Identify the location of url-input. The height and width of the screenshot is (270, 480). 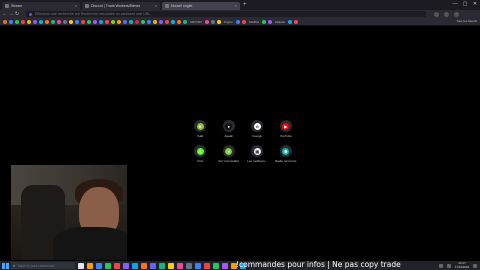
(225, 14).